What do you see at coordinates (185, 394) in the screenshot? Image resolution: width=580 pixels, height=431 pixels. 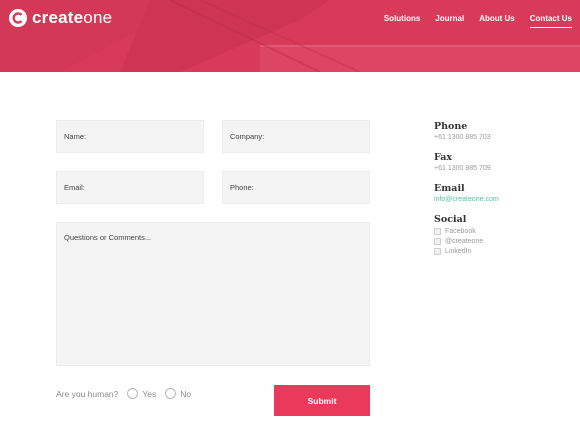 I see `no-label: No` at bounding box center [185, 394].